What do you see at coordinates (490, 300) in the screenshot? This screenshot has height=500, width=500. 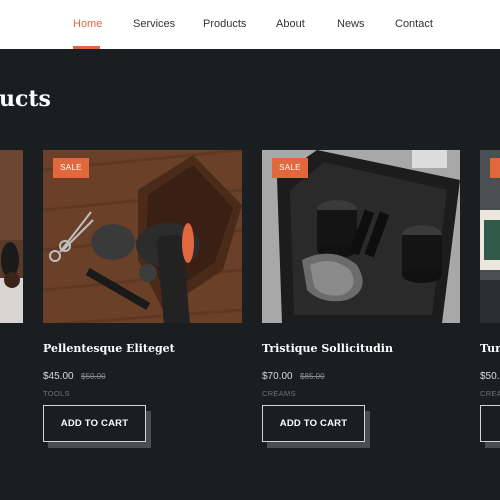 I see `product-card-partial-right: Tur $50. CREA` at bounding box center [490, 300].